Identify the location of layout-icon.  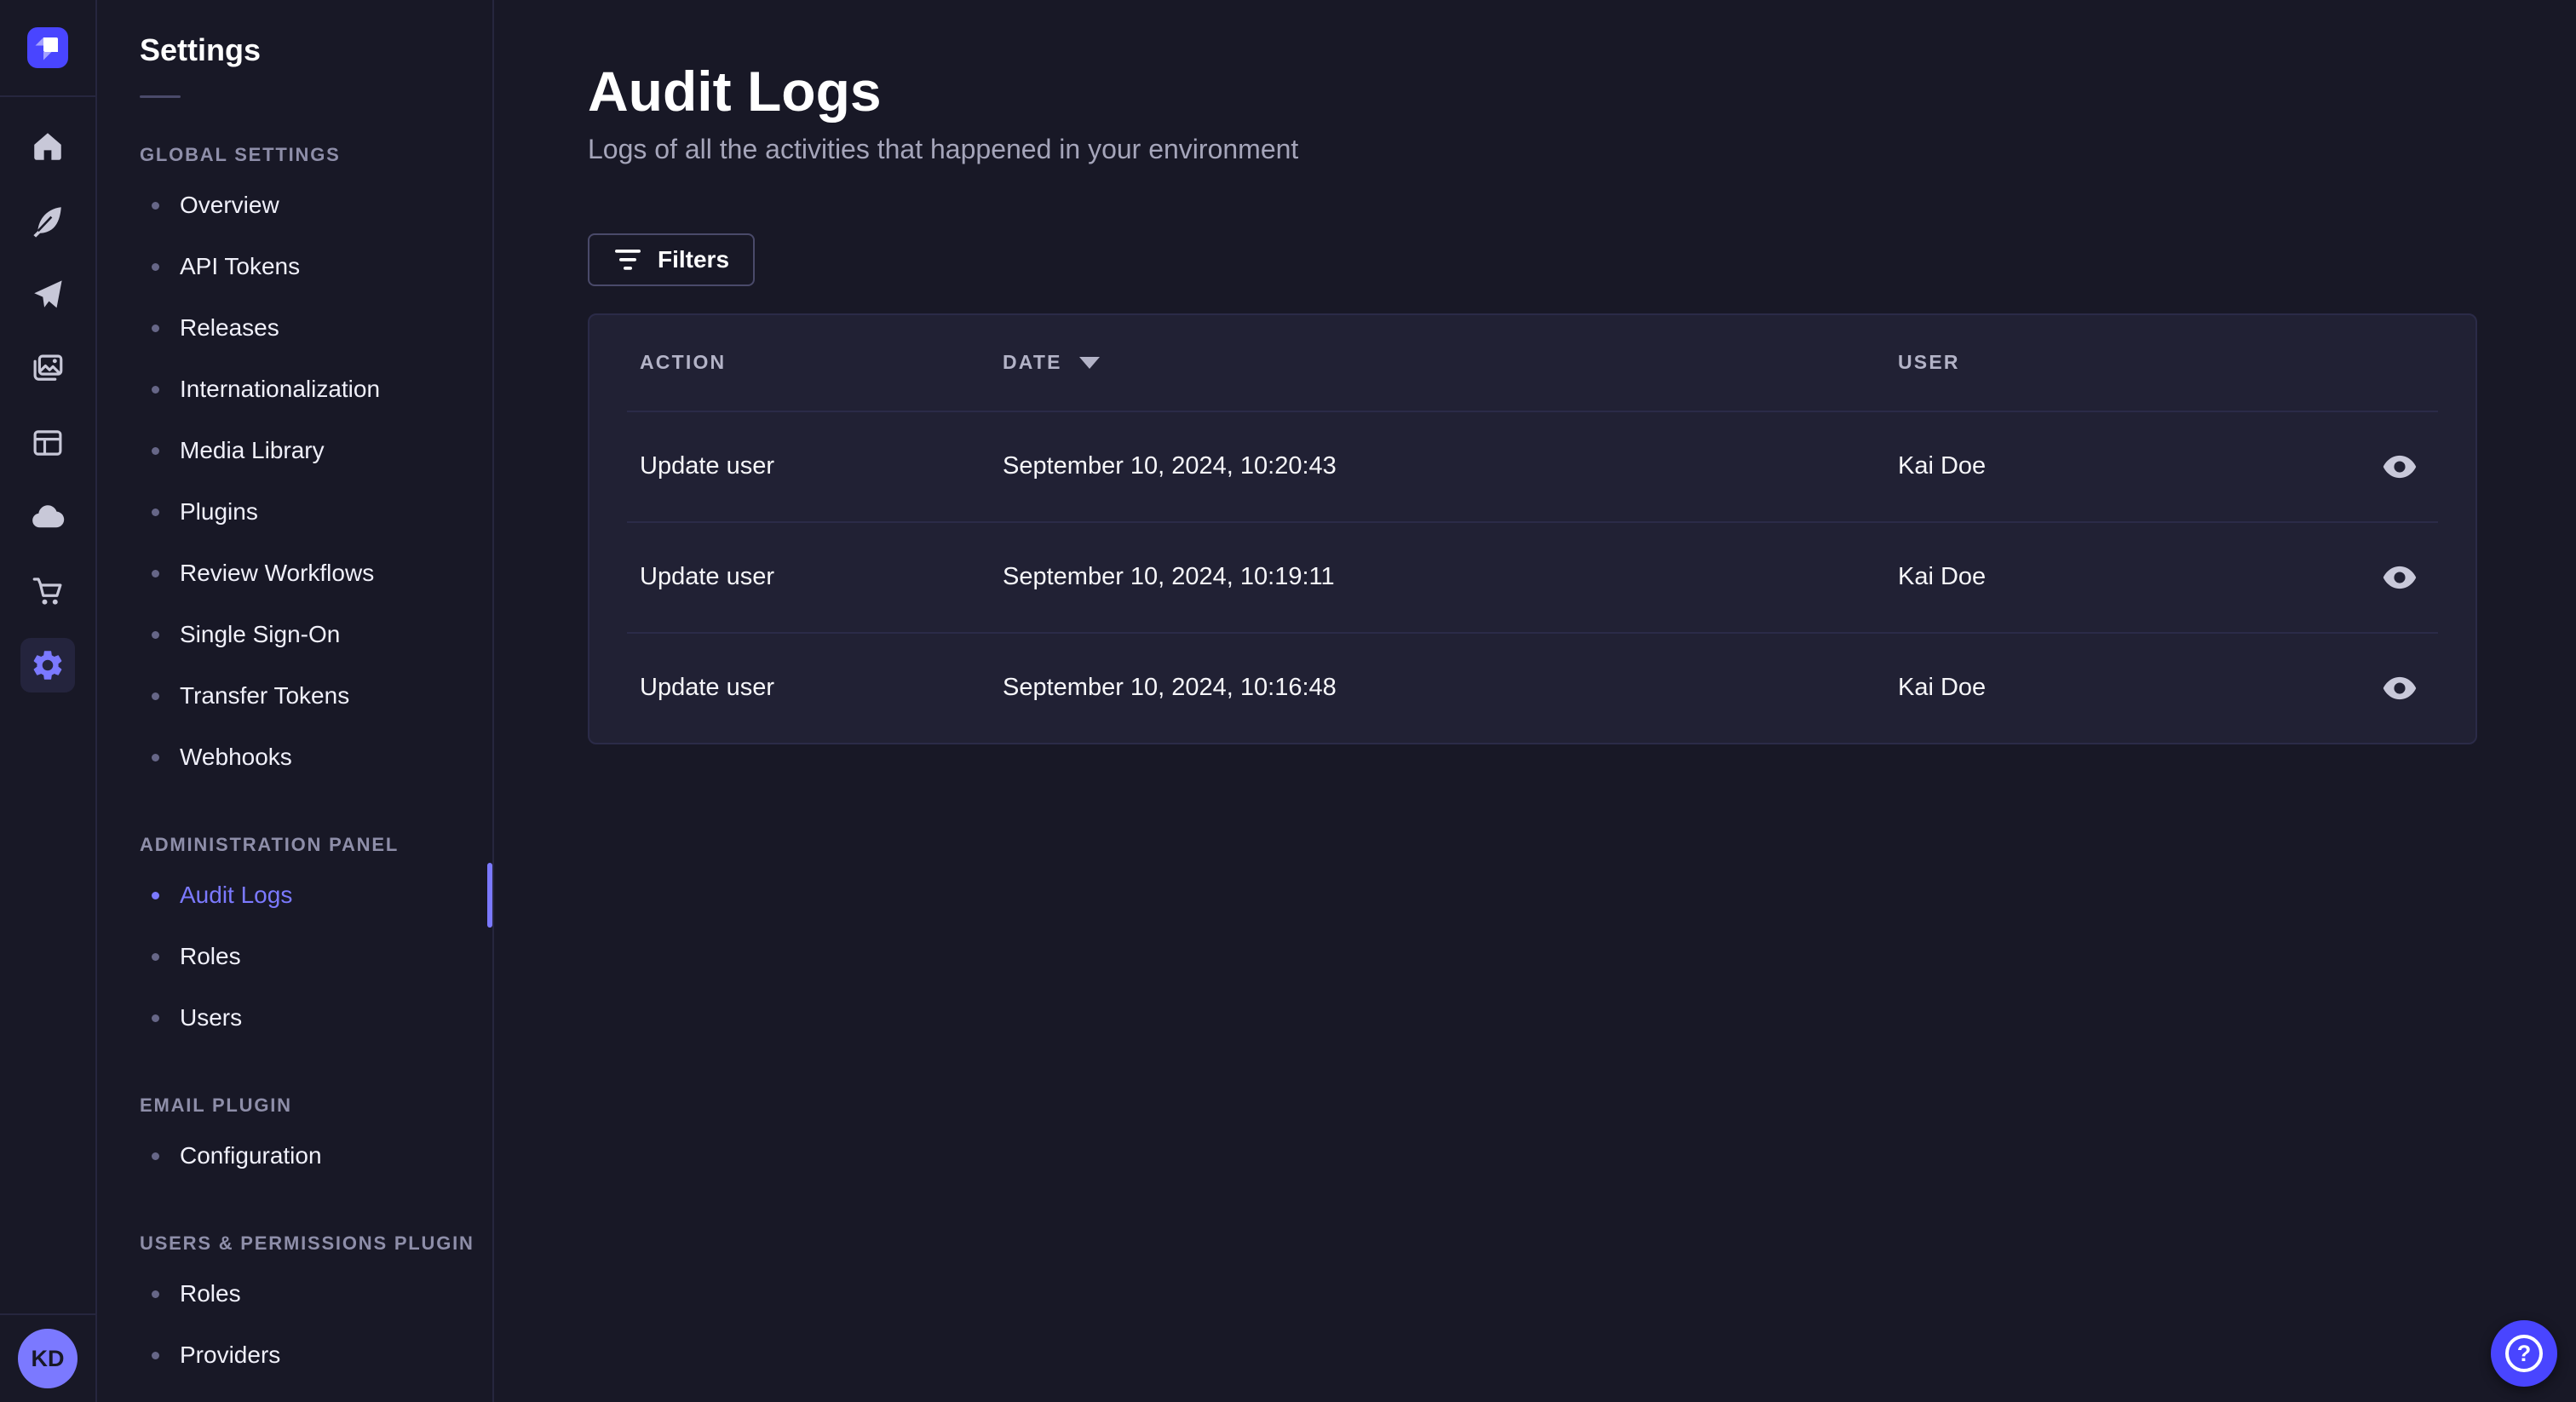
(48, 443).